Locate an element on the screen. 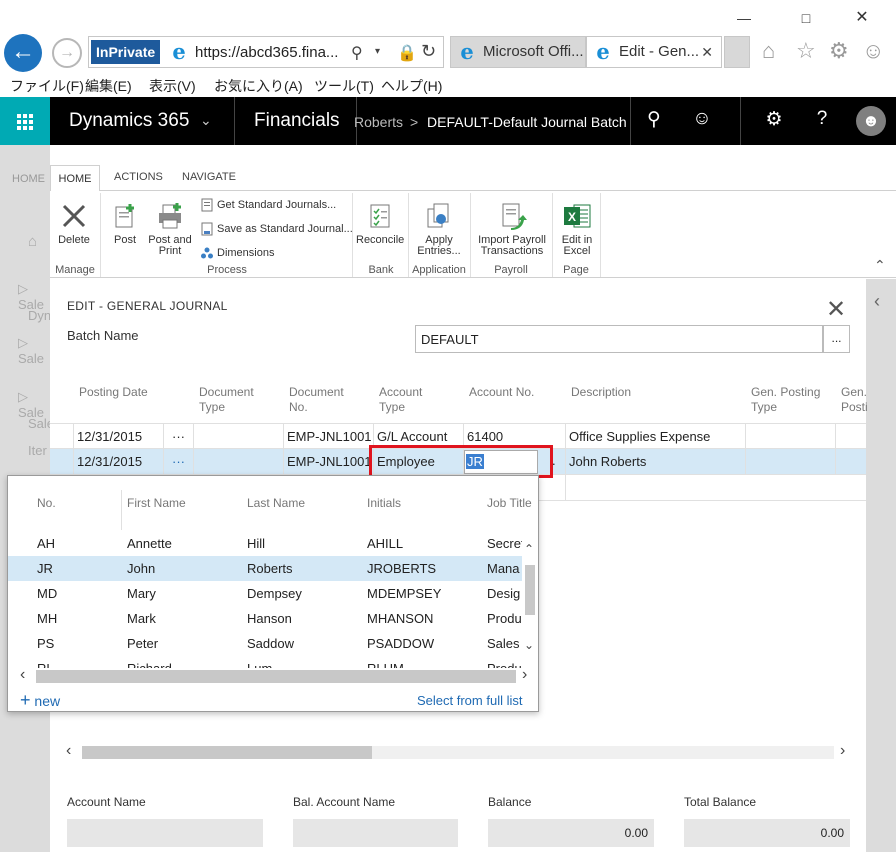  lookup-row-selected: JR John Roberts JROBERTS Mana is located at coordinates (265, 568).